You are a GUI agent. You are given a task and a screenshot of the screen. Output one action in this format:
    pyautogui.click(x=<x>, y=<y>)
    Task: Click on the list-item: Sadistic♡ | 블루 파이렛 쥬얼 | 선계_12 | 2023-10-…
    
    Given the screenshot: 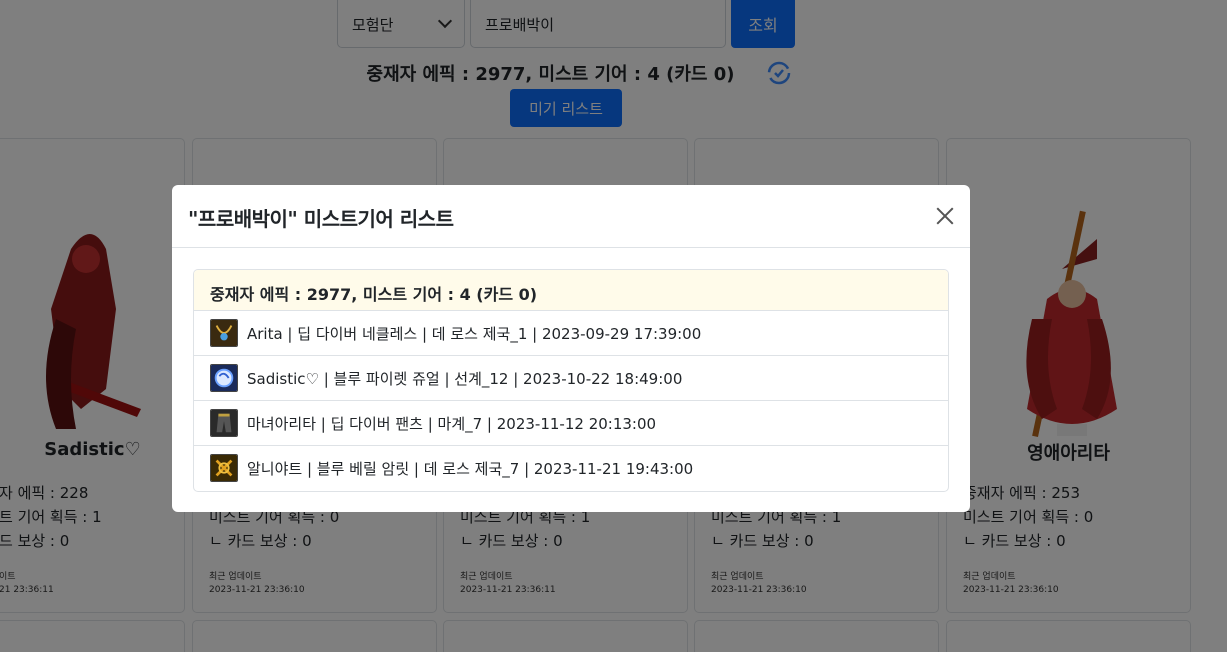 What is the action you would take?
    pyautogui.click(x=571, y=378)
    